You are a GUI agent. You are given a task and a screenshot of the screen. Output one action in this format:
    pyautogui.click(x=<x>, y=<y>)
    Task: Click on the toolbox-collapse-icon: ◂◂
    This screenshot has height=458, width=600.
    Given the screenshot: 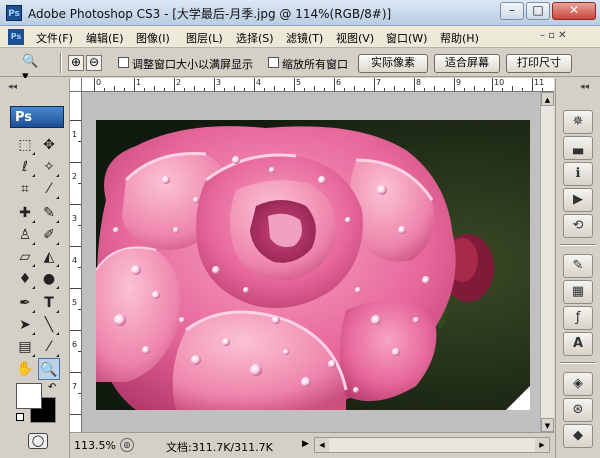 What is the action you would take?
    pyautogui.click(x=12, y=87)
    